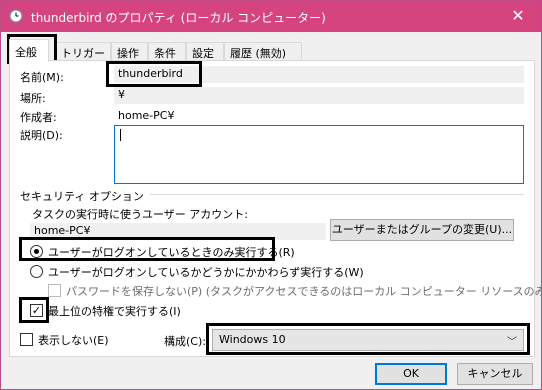  What do you see at coordinates (167, 51) in the screenshot?
I see `tab-conditions: 条件` at bounding box center [167, 51].